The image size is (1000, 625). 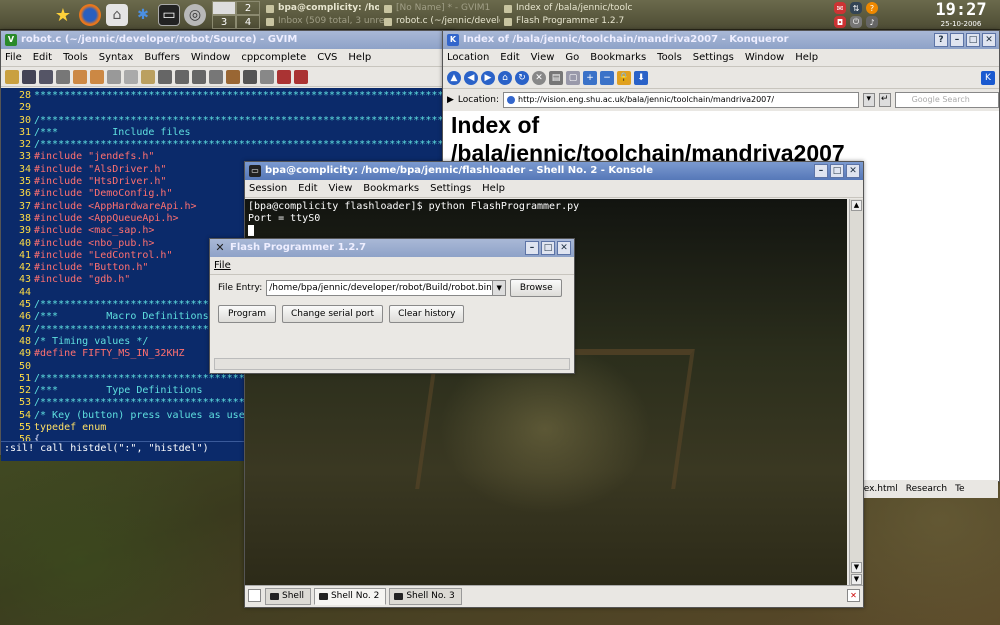 I want to click on paste-icon, so click(x=148, y=76).